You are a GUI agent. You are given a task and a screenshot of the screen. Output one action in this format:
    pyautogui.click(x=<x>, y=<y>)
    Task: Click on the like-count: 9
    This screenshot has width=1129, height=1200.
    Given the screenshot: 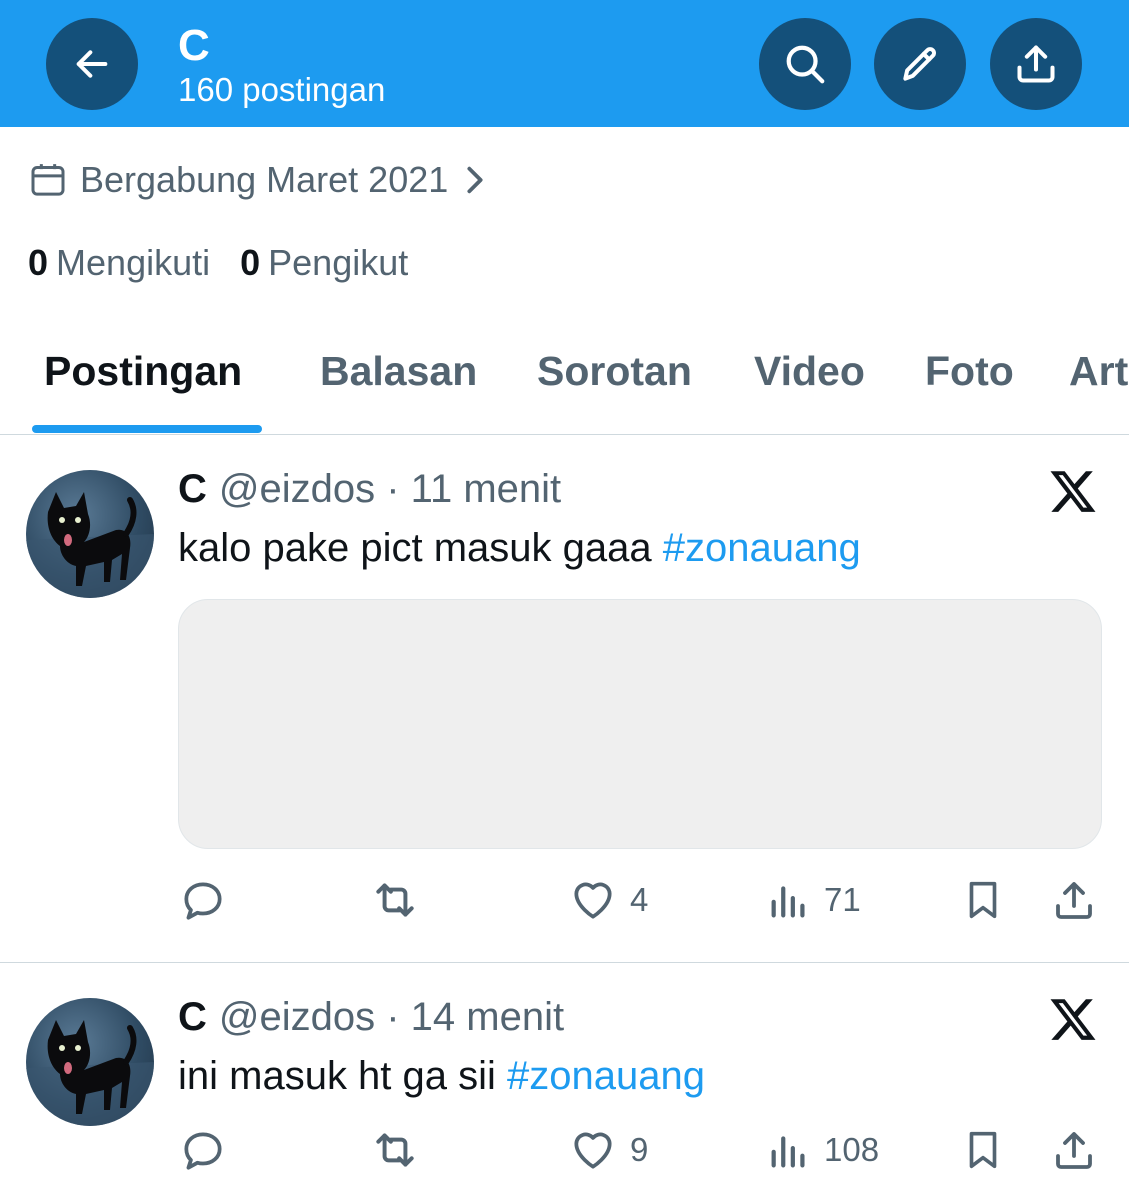 What is the action you would take?
    pyautogui.click(x=639, y=1149)
    